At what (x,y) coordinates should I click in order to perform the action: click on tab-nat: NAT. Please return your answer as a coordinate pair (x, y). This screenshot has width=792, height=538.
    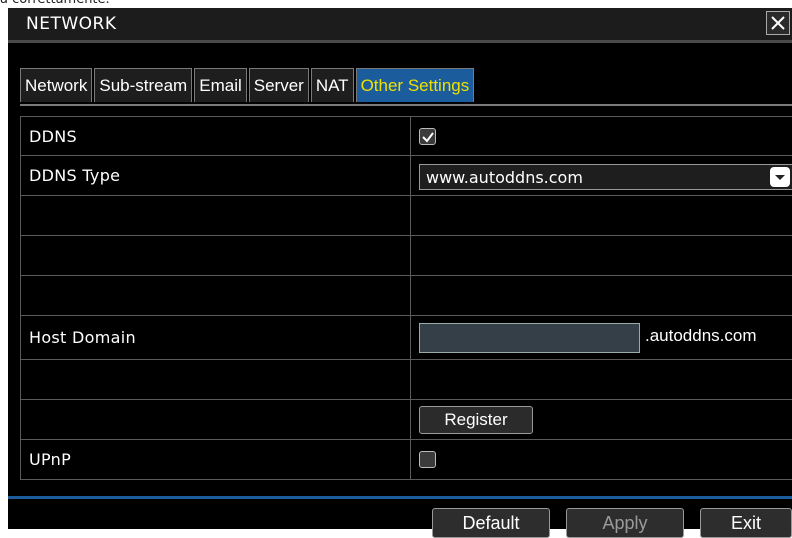
    Looking at the image, I should click on (332, 85).